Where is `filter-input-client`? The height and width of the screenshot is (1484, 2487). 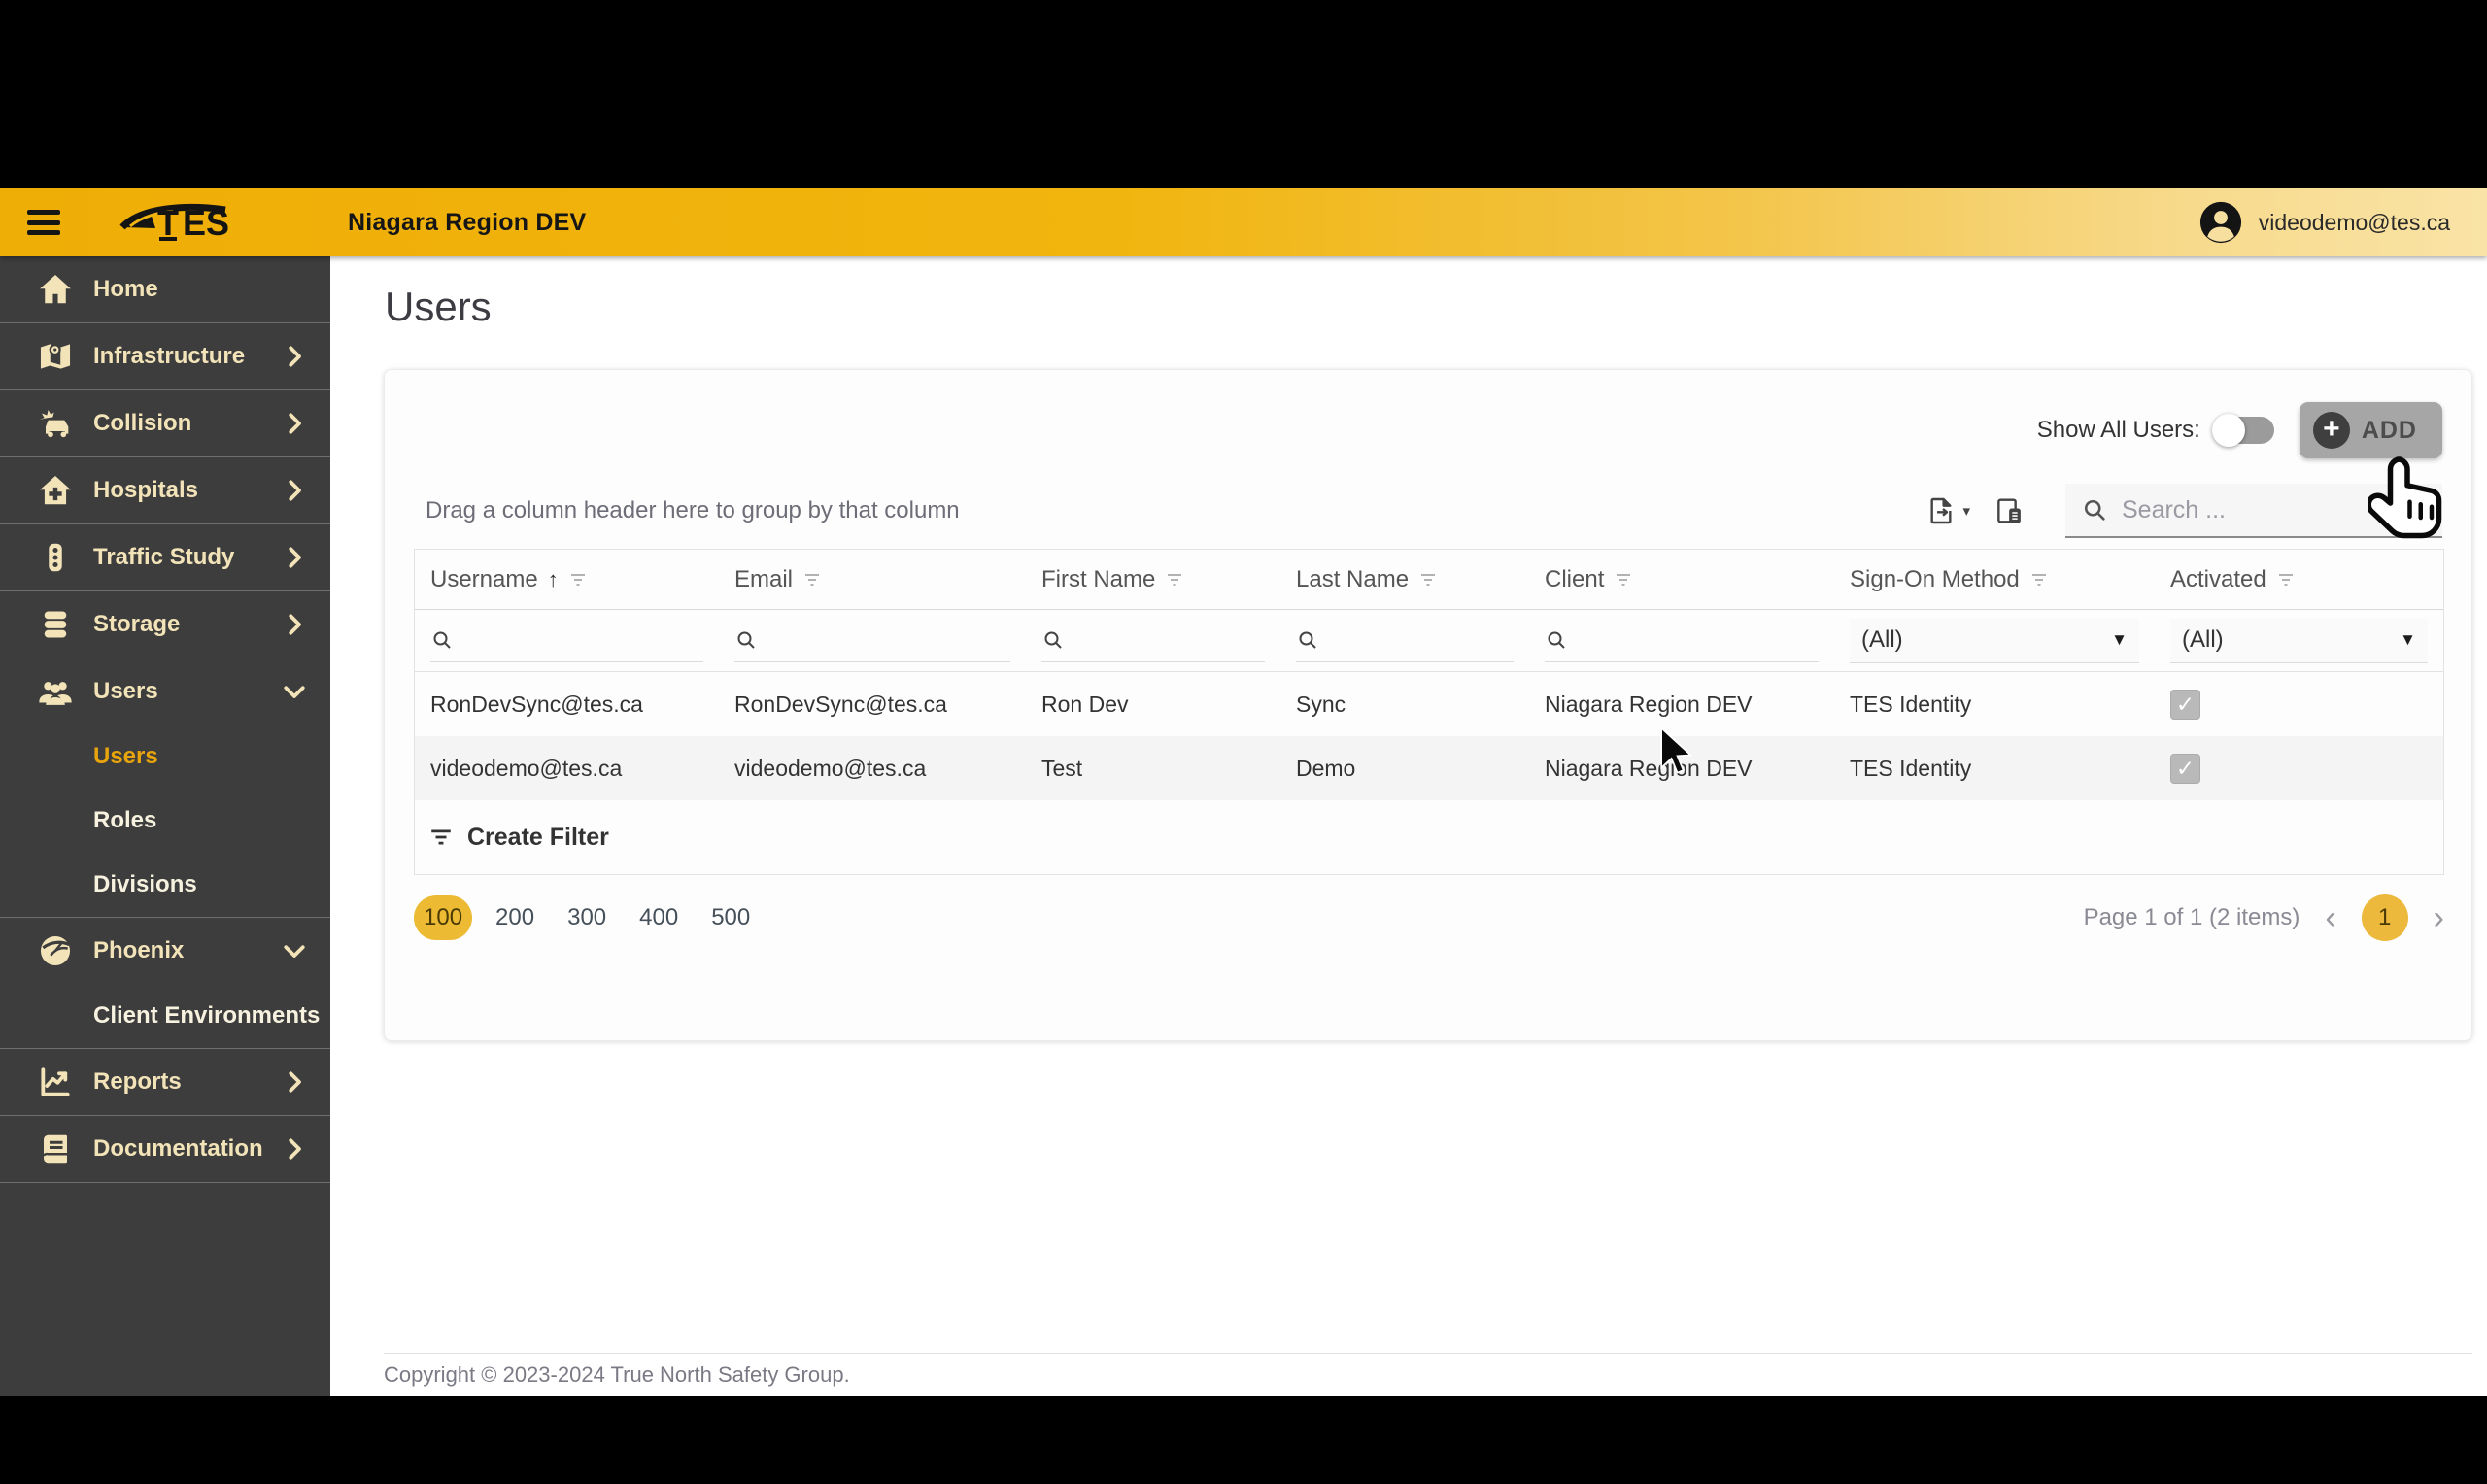
filter-input-client is located at coordinates (1682, 641).